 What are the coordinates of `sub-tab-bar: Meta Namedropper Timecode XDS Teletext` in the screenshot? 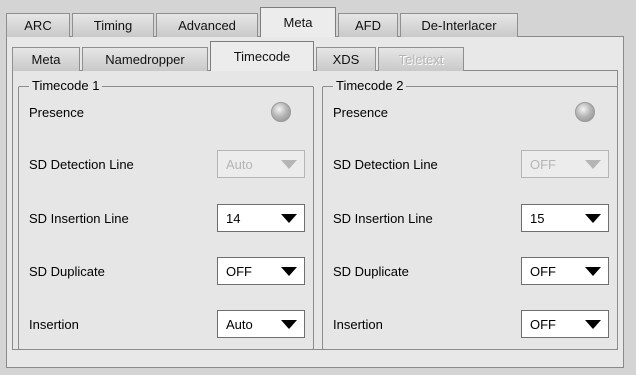 It's located at (239, 56).